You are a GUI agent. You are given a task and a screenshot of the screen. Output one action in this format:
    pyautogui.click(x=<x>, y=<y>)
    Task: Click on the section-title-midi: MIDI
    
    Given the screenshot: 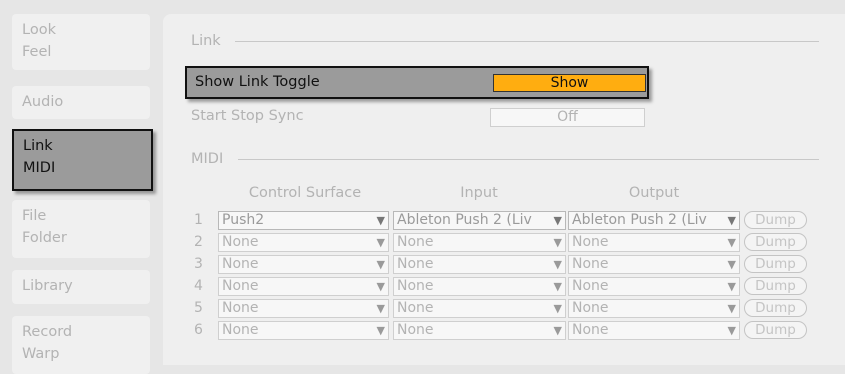 What is the action you would take?
    pyautogui.click(x=207, y=159)
    